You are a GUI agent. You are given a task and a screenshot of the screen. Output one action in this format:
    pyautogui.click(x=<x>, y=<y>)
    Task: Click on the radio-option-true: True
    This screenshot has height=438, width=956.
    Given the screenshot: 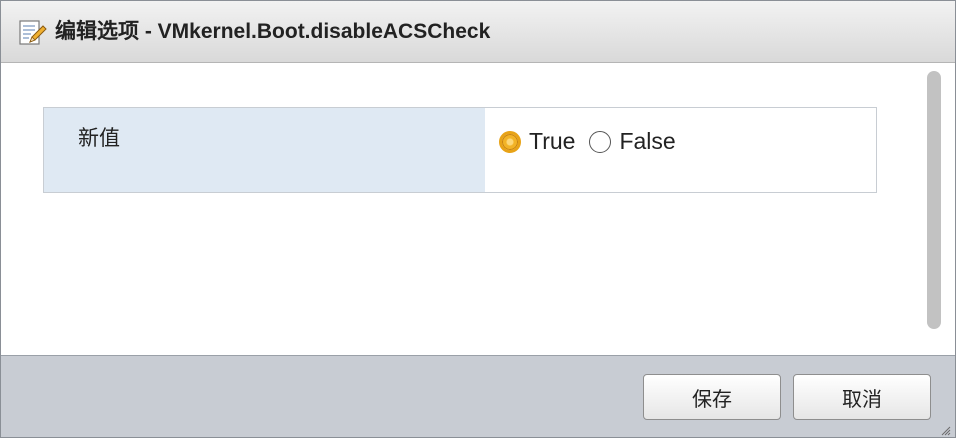 What is the action you would take?
    pyautogui.click(x=537, y=141)
    